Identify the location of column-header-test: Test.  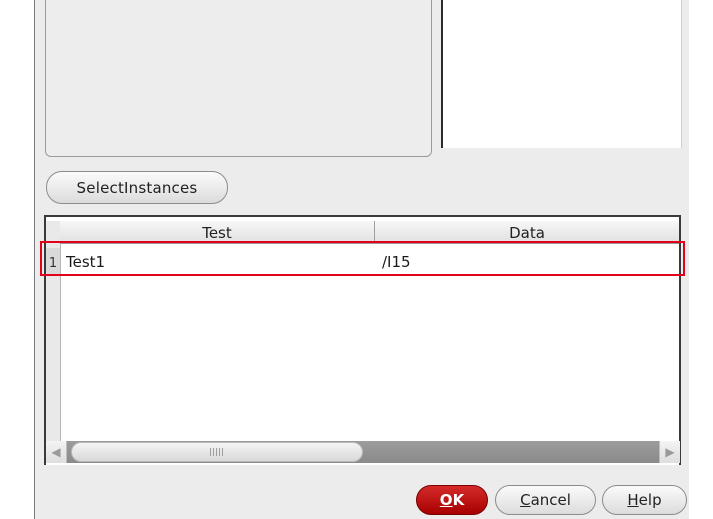
(217, 232).